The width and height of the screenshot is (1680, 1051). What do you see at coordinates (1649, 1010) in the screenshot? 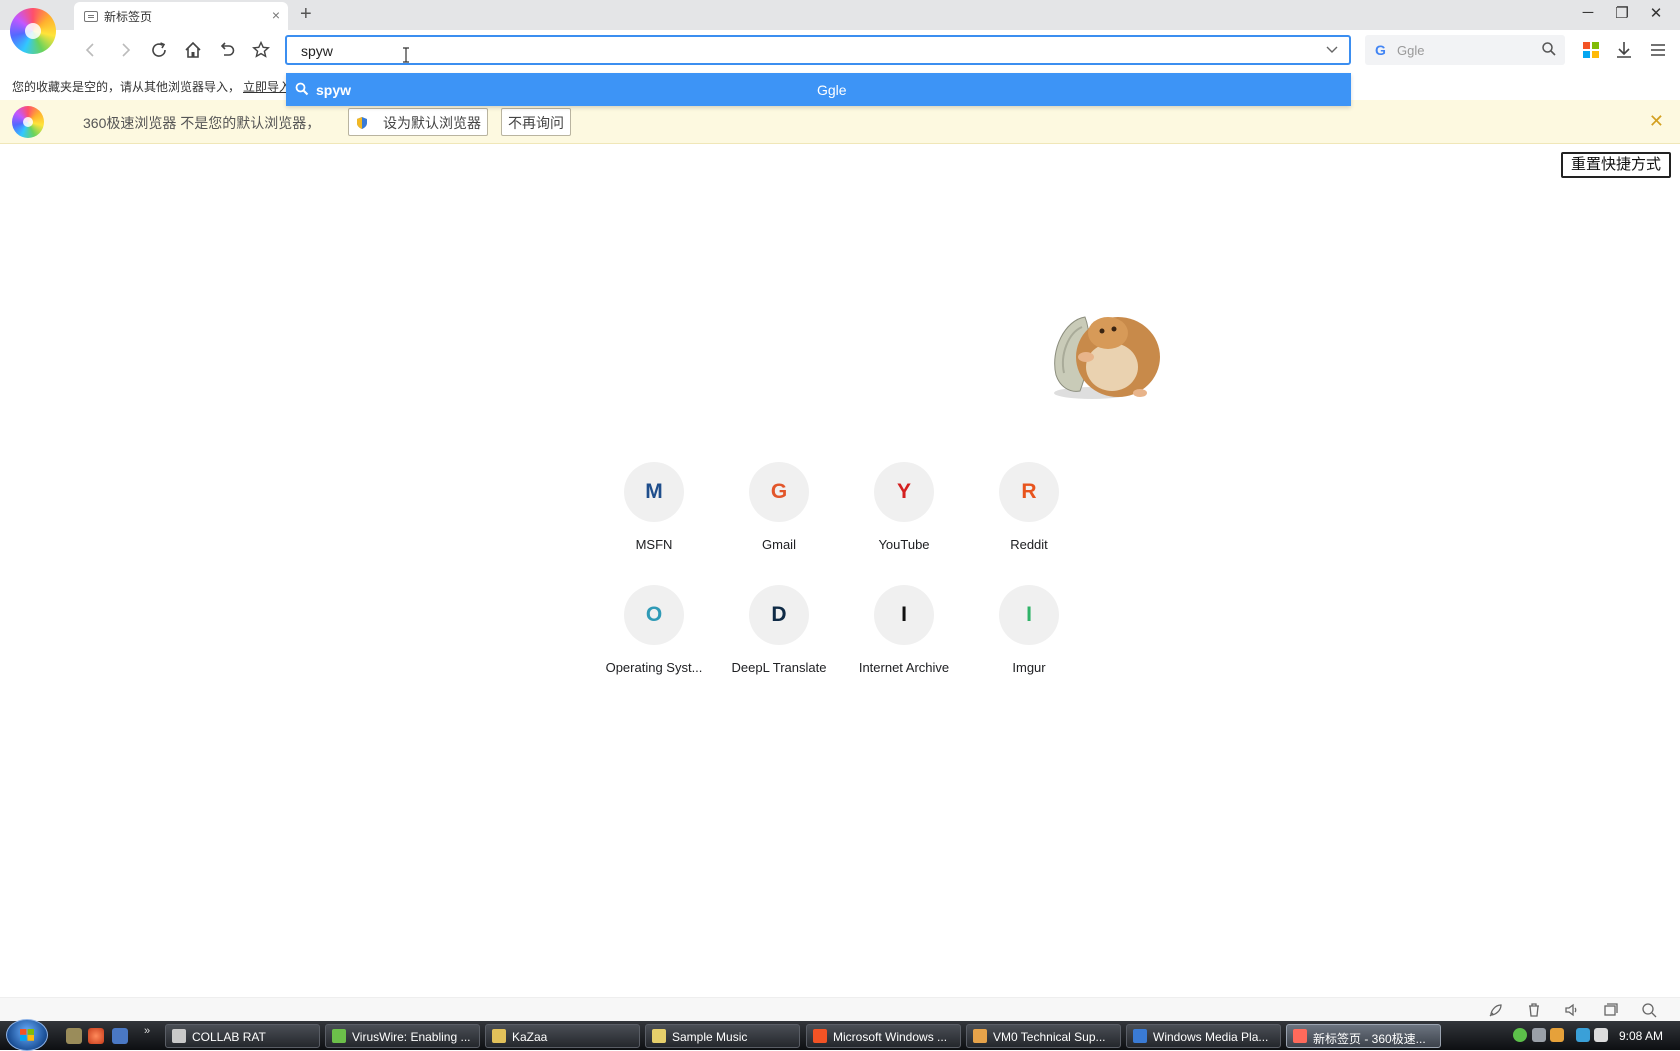
I see `zoom-icon` at bounding box center [1649, 1010].